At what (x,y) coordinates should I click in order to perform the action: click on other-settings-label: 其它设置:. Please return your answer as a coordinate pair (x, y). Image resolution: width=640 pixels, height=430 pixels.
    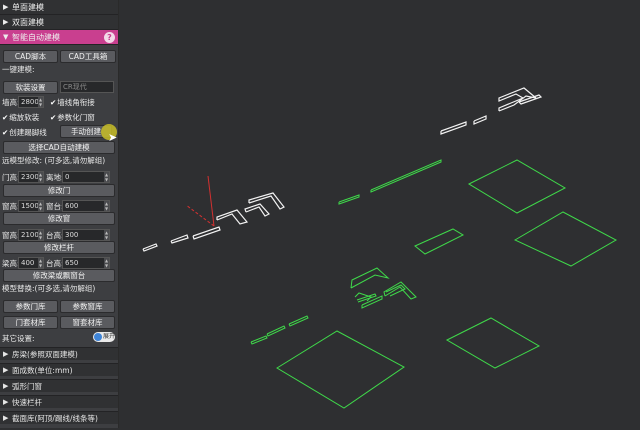
    Looking at the image, I should click on (18, 338).